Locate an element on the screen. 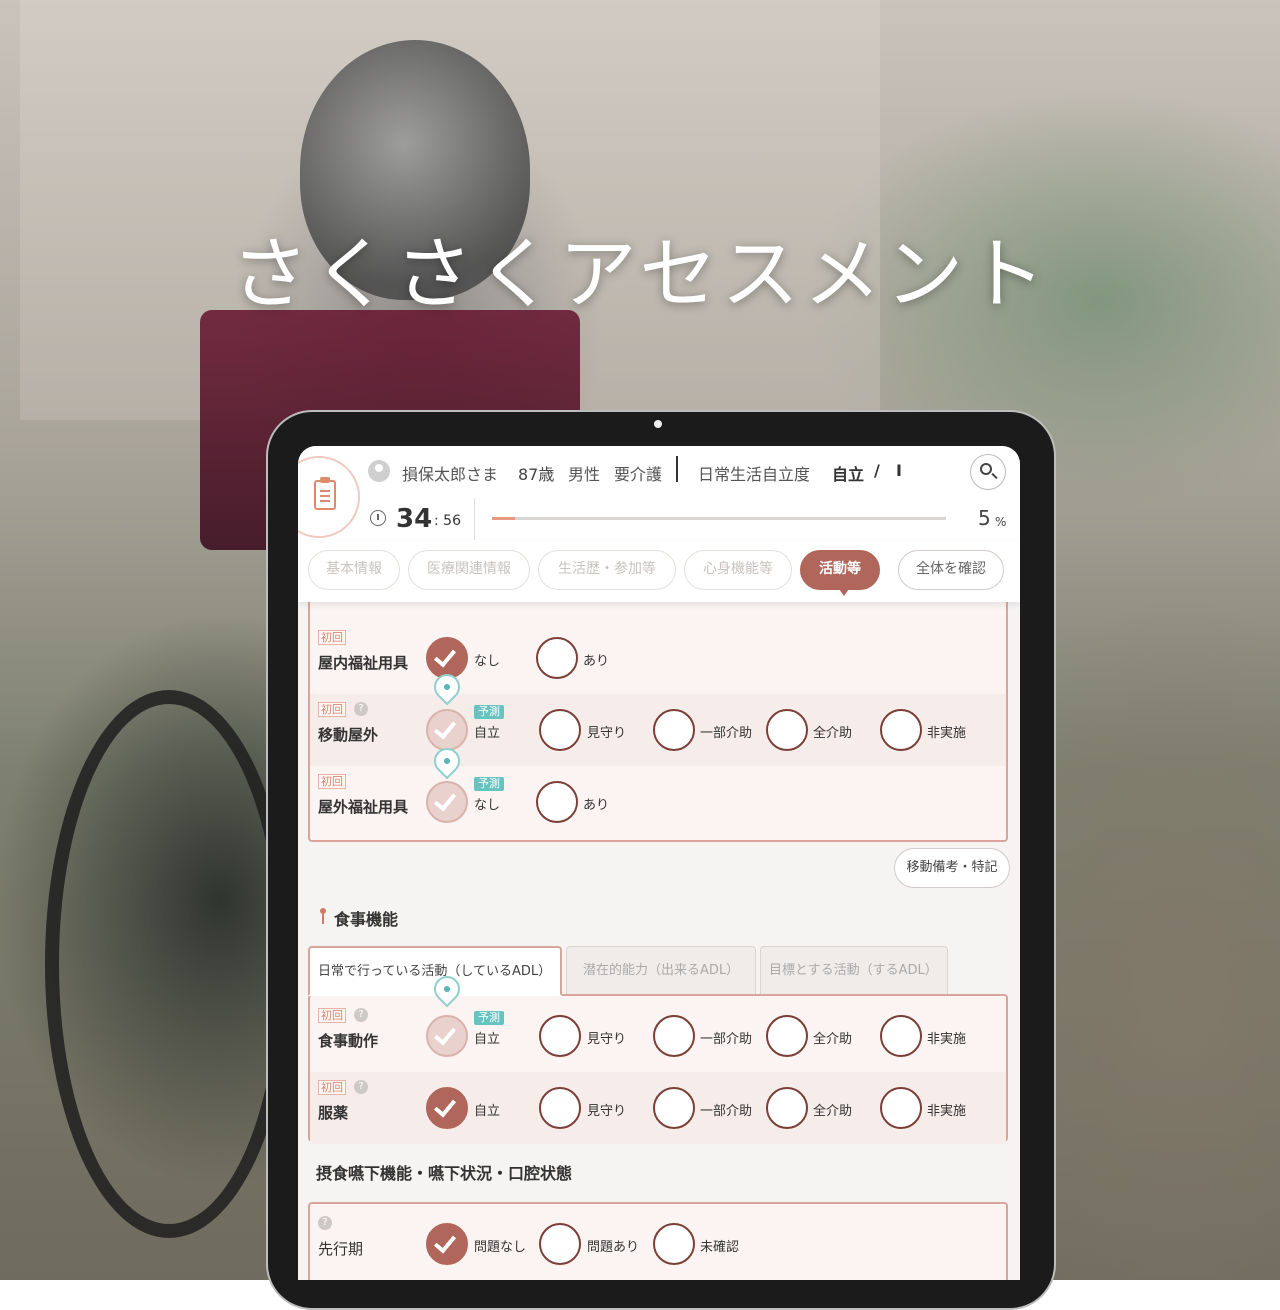 The width and height of the screenshot is (1280, 1310). divider is located at coordinates (474, 519).